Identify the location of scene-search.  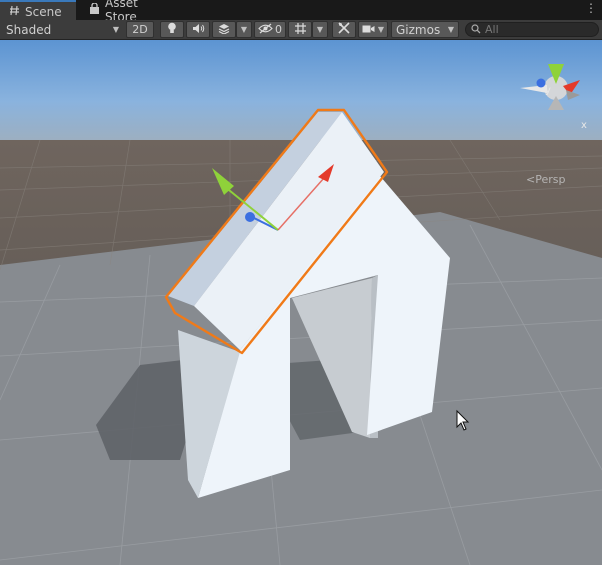
(532, 29).